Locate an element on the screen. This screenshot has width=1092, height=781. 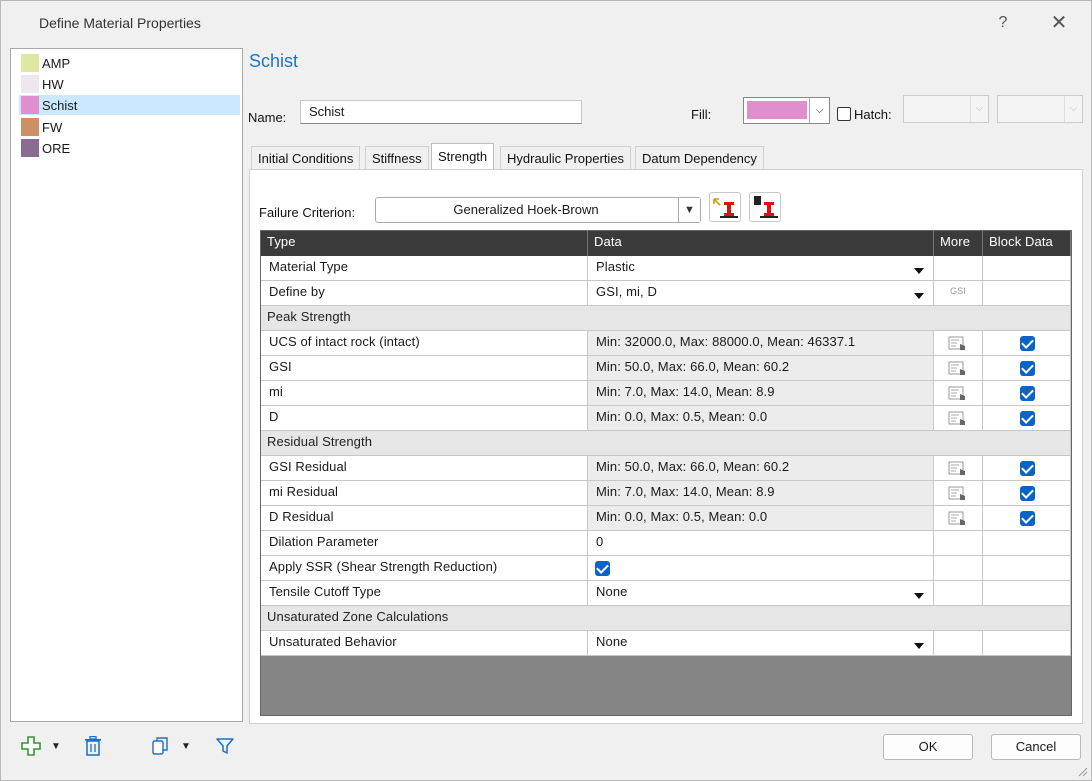
material-item-ore: ORE is located at coordinates (129, 148).